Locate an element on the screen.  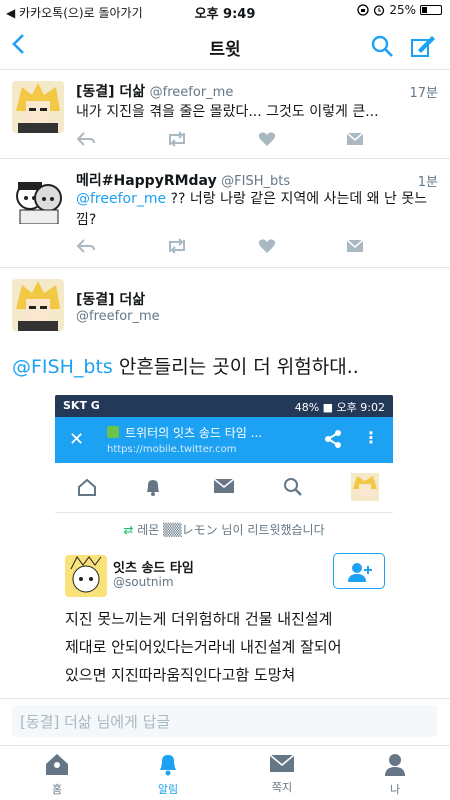
tweet-header: [동결] 더삶 @freefor_me is located at coordinates (154, 91).